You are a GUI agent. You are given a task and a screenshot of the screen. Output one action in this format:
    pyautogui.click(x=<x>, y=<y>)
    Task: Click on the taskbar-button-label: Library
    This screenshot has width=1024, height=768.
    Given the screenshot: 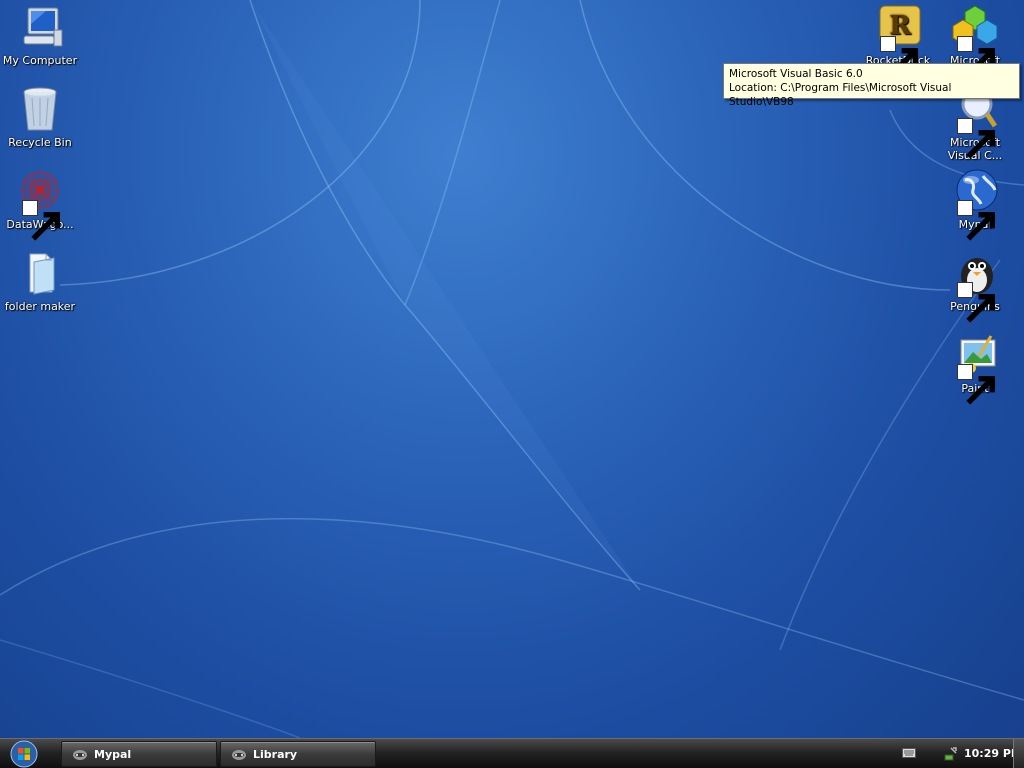 What is the action you would take?
    pyautogui.click(x=275, y=754)
    